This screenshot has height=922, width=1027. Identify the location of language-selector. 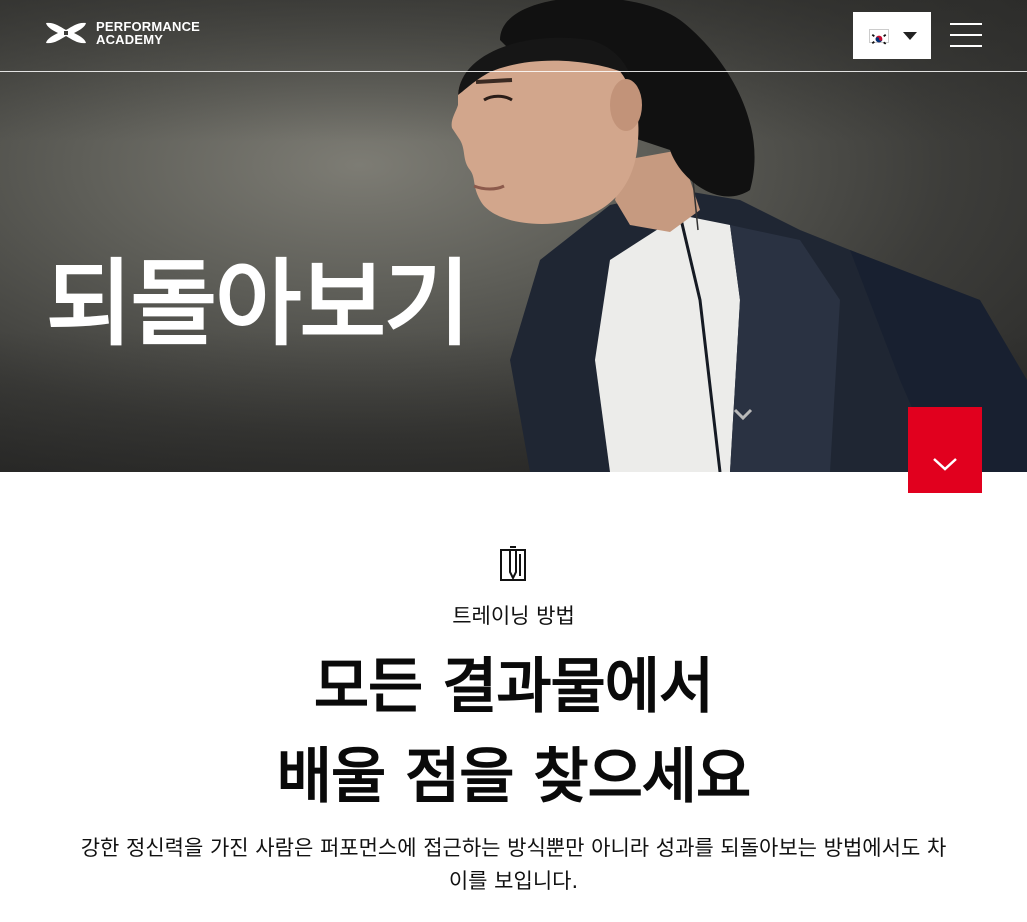
(892, 35).